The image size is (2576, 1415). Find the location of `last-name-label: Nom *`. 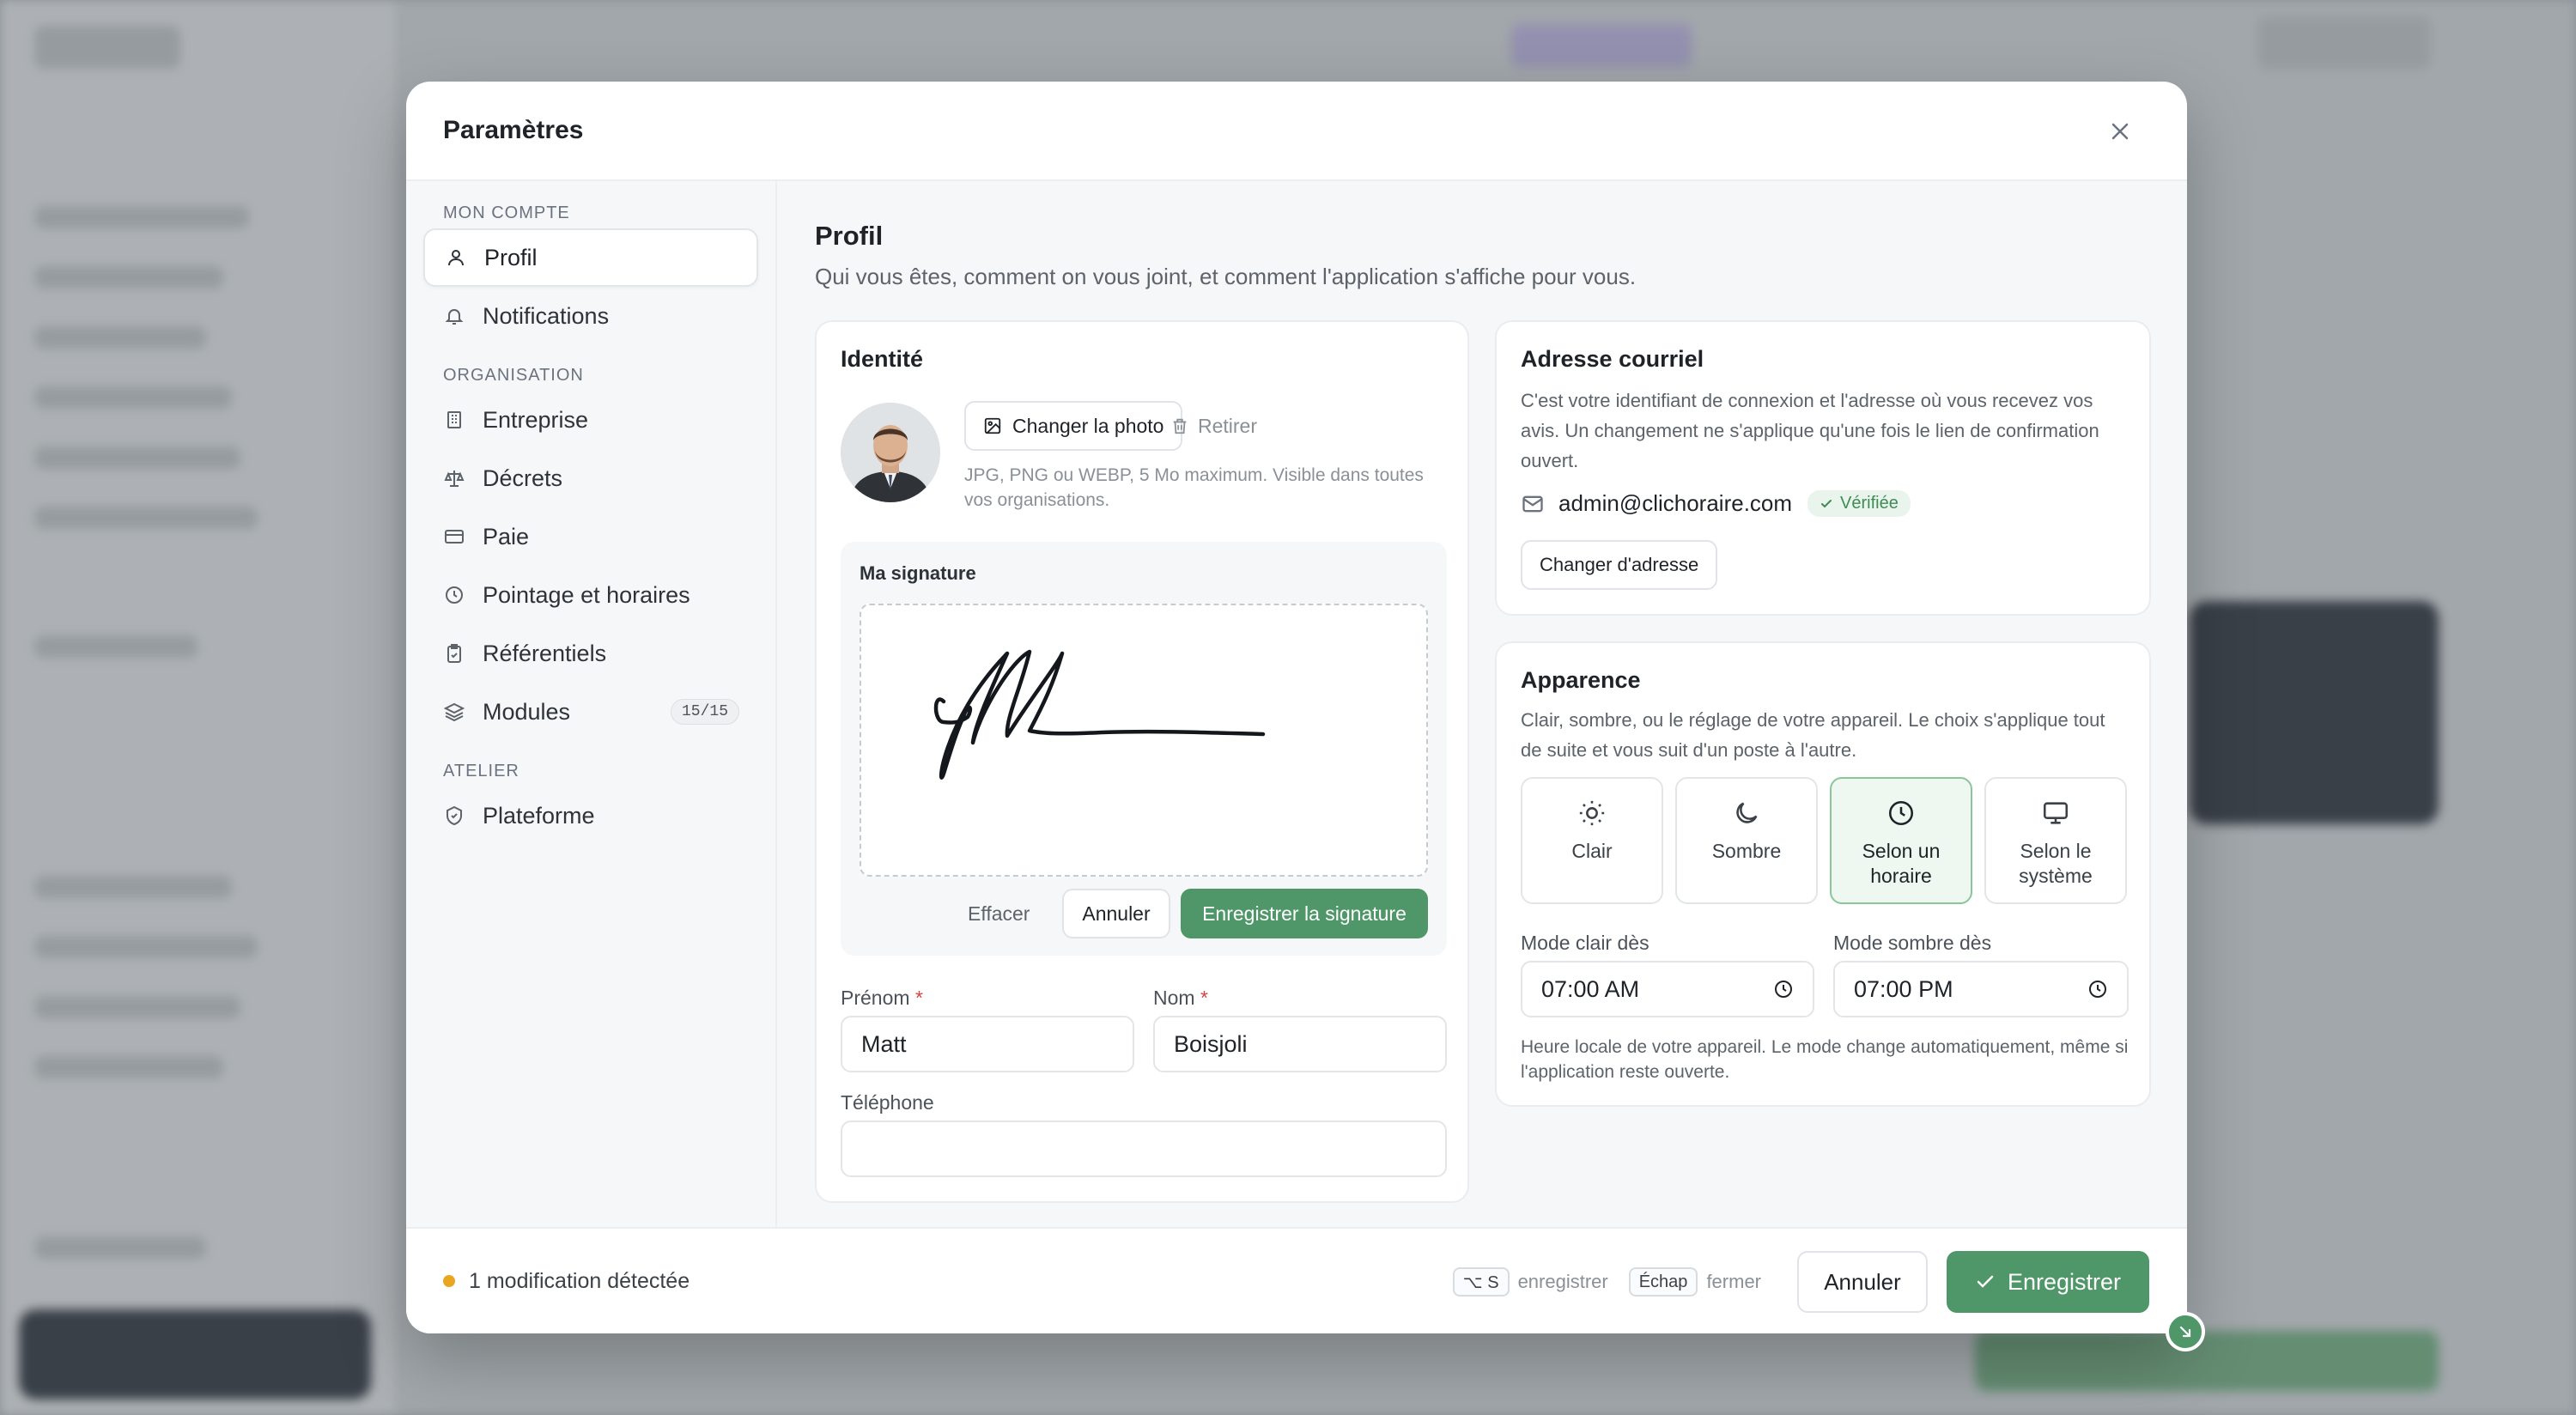

last-name-label: Nom * is located at coordinates (1180, 998).